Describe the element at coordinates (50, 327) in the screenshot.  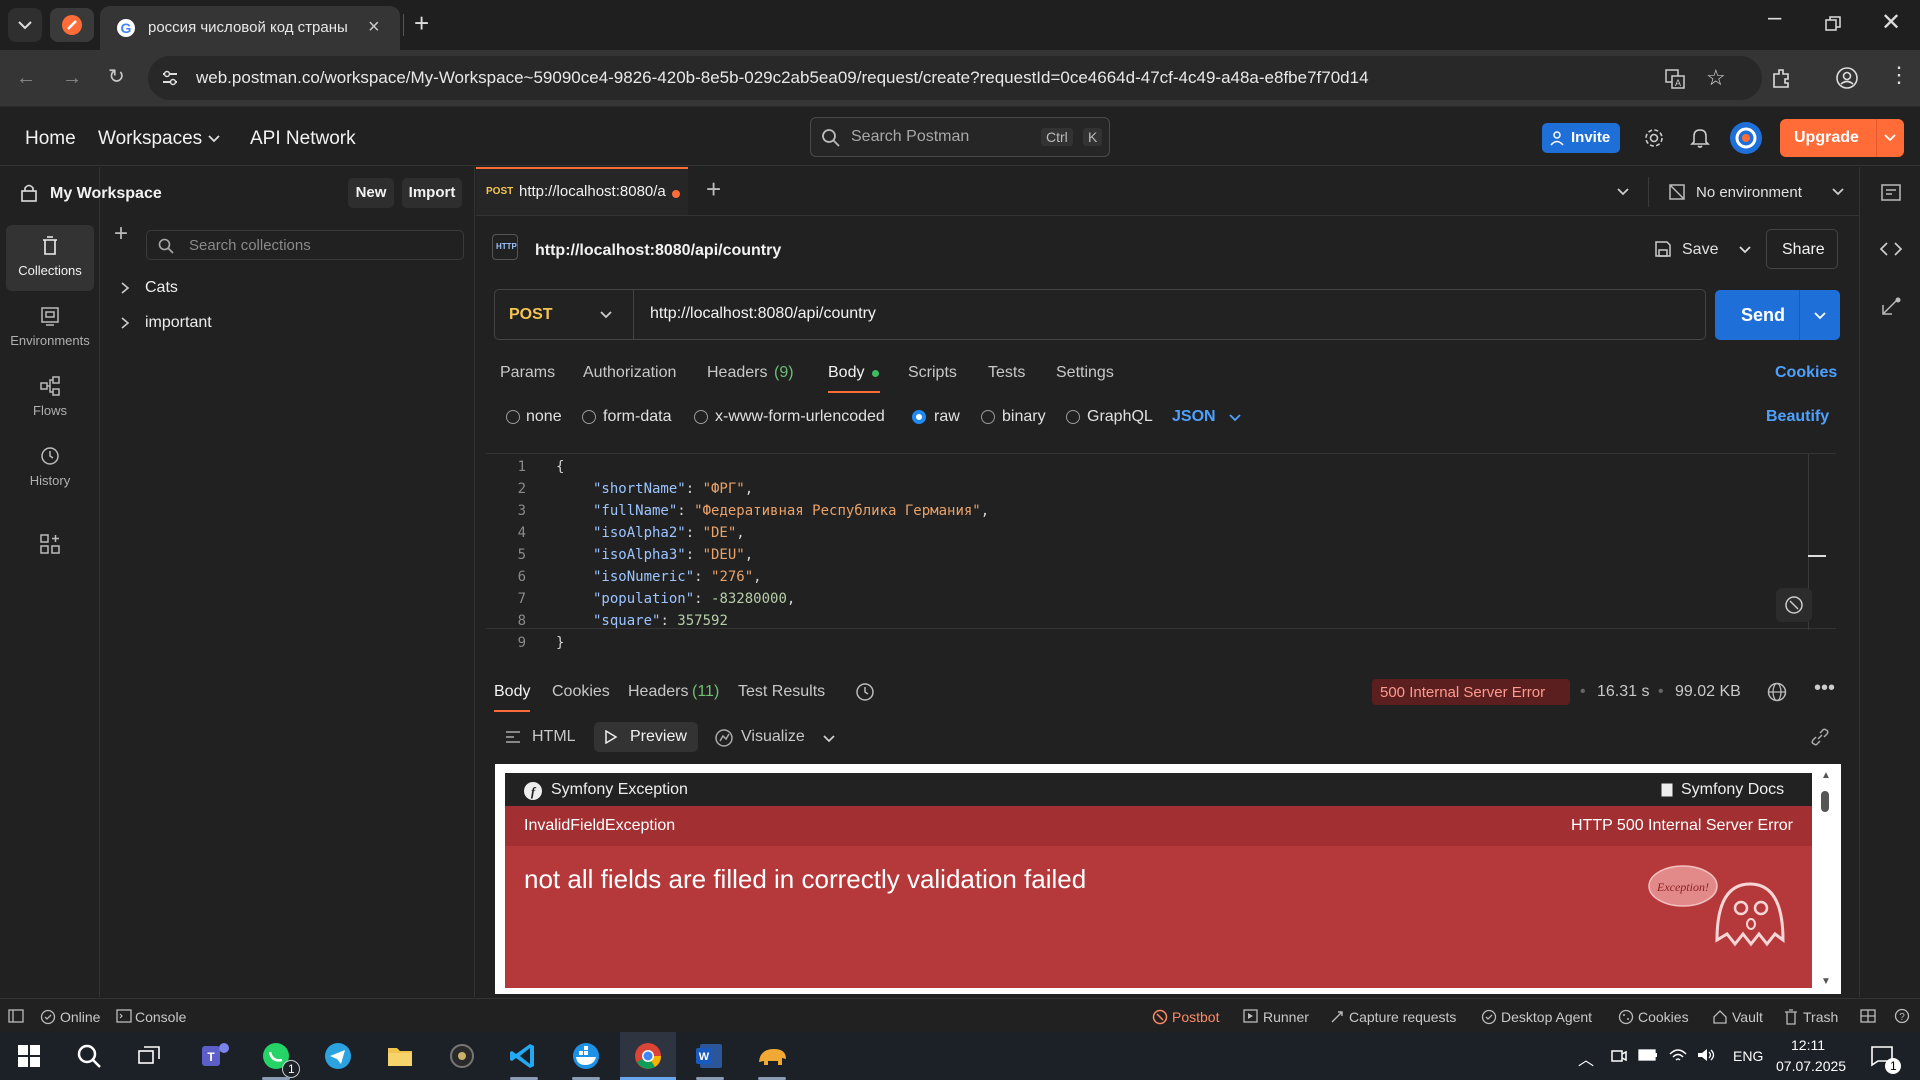
I see `rail-environments: Environments` at that location.